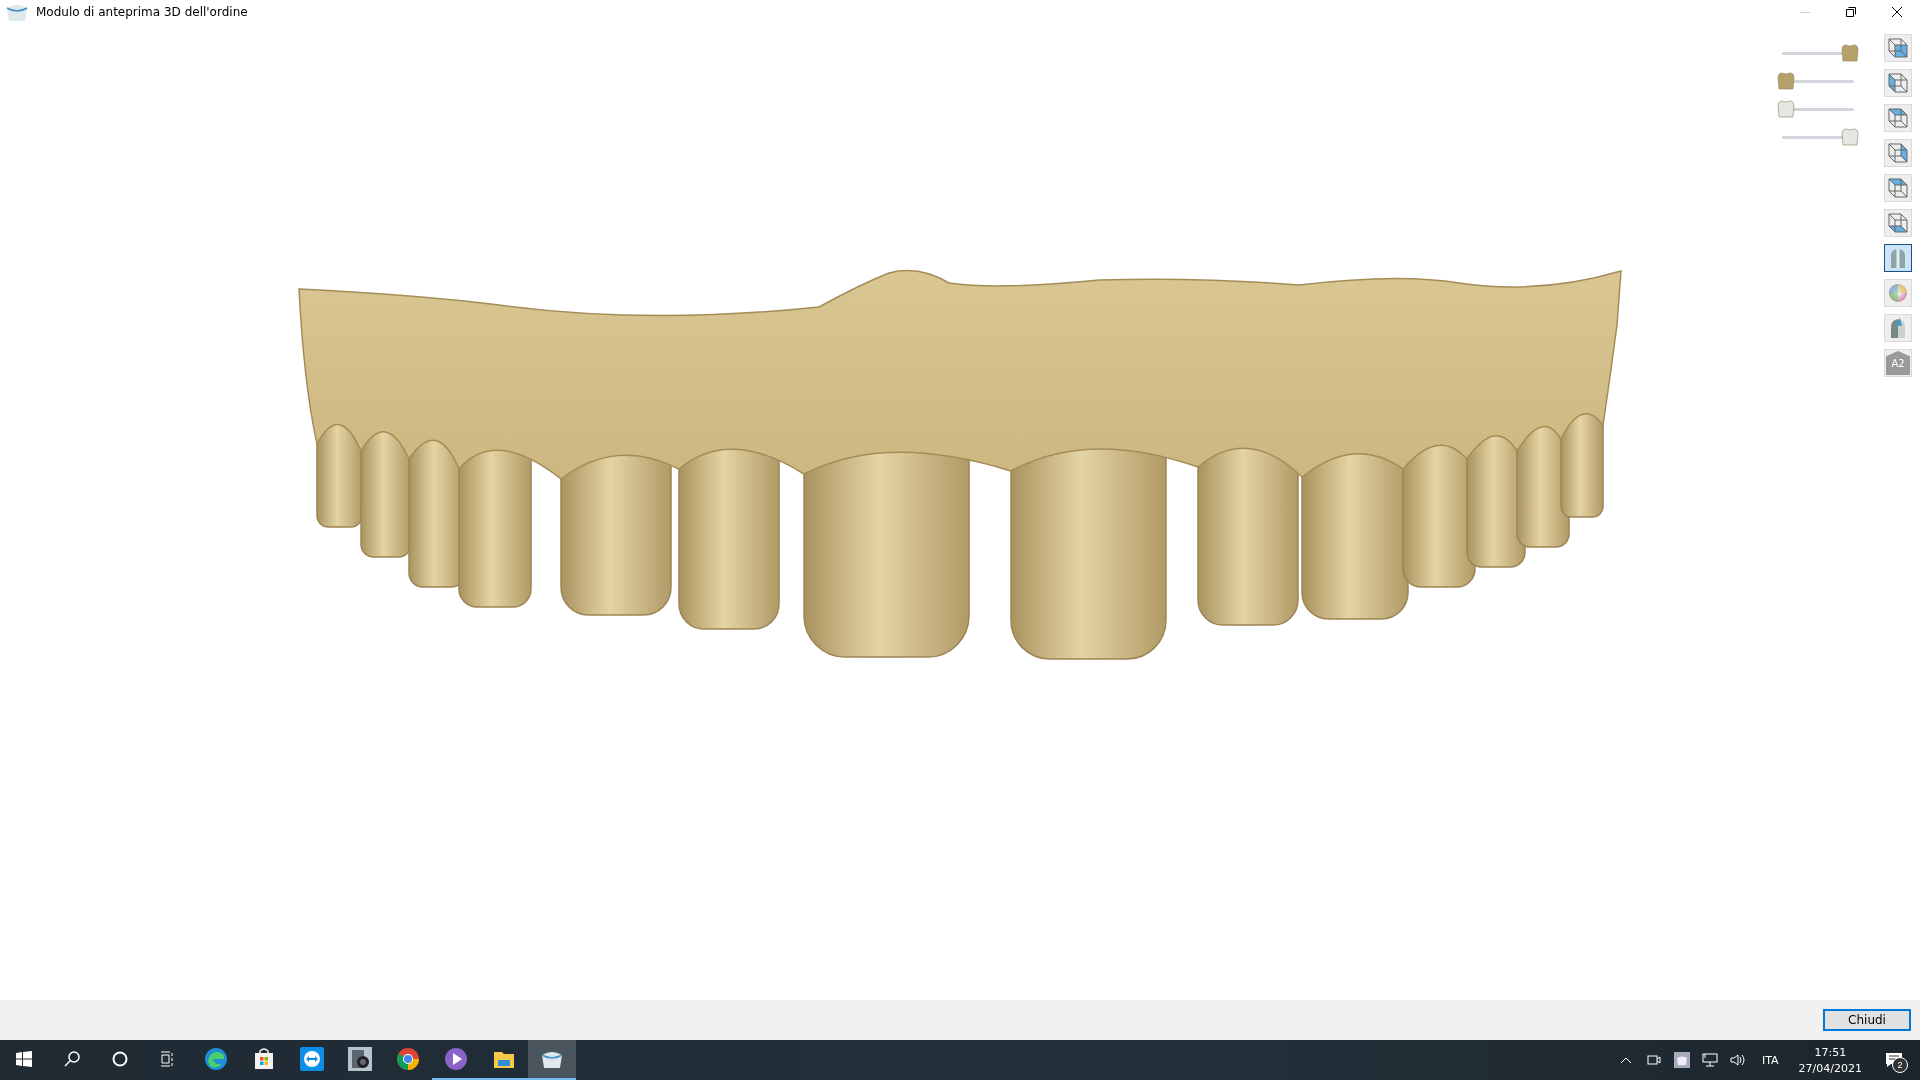  What do you see at coordinates (264, 1059) in the screenshot?
I see `shopping-bag-icon` at bounding box center [264, 1059].